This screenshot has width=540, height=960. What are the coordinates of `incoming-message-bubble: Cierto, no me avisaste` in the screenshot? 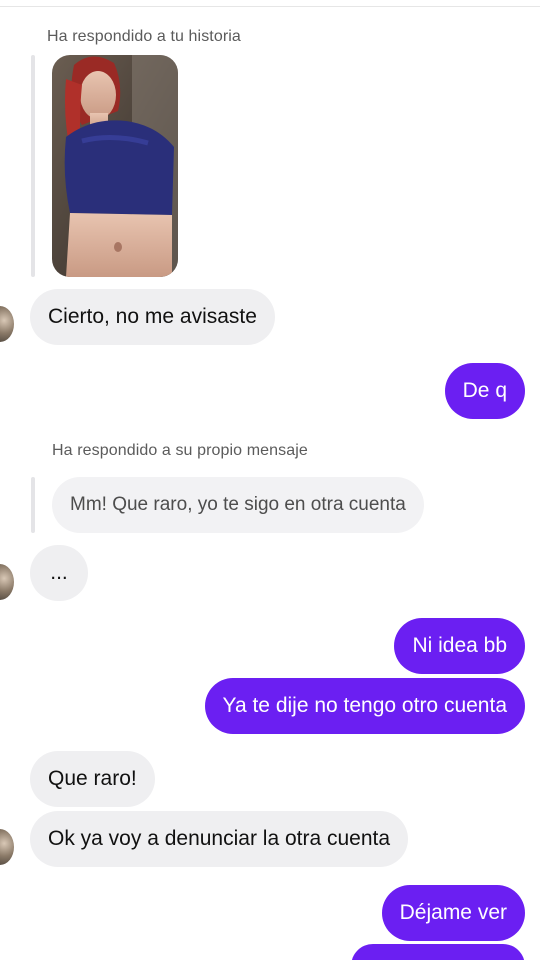 It's located at (152, 317).